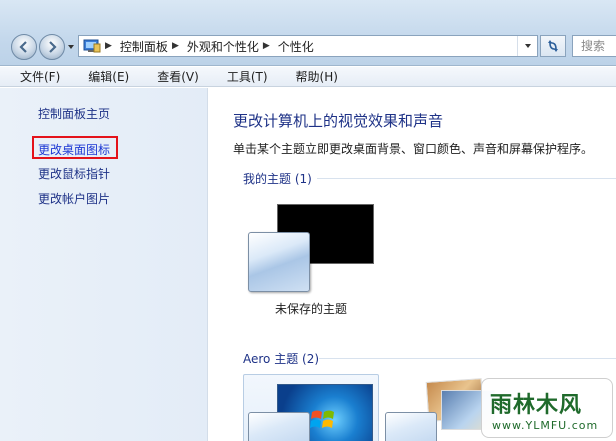  What do you see at coordinates (281, 358) in the screenshot?
I see `aero-themes-header: Aero 主题 (2)` at bounding box center [281, 358].